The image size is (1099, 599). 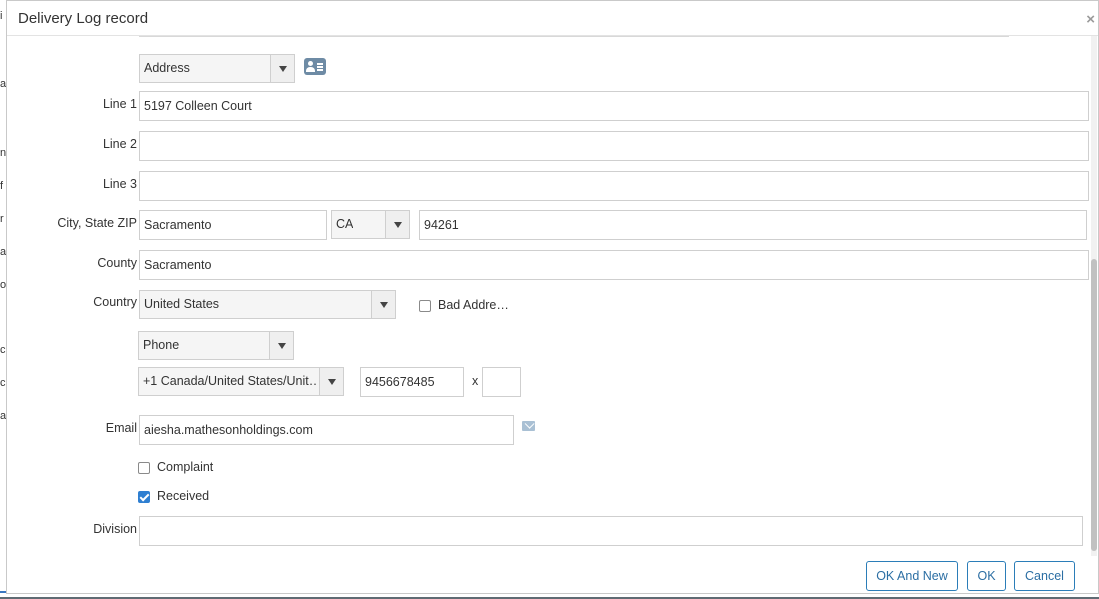 I want to click on line2-input, so click(x=614, y=146).